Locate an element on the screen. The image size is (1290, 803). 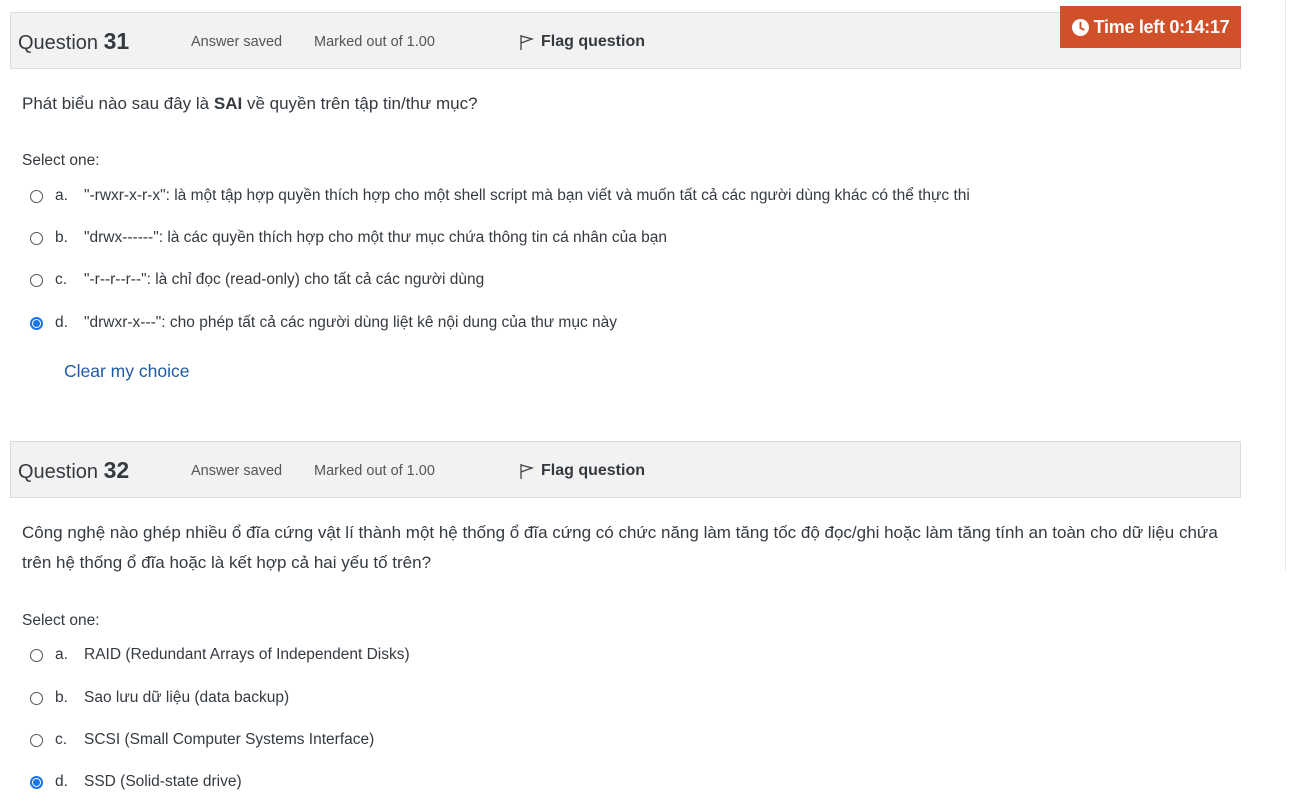
question-text-part: về quyền trên tập tin/thư mục? is located at coordinates (360, 103).